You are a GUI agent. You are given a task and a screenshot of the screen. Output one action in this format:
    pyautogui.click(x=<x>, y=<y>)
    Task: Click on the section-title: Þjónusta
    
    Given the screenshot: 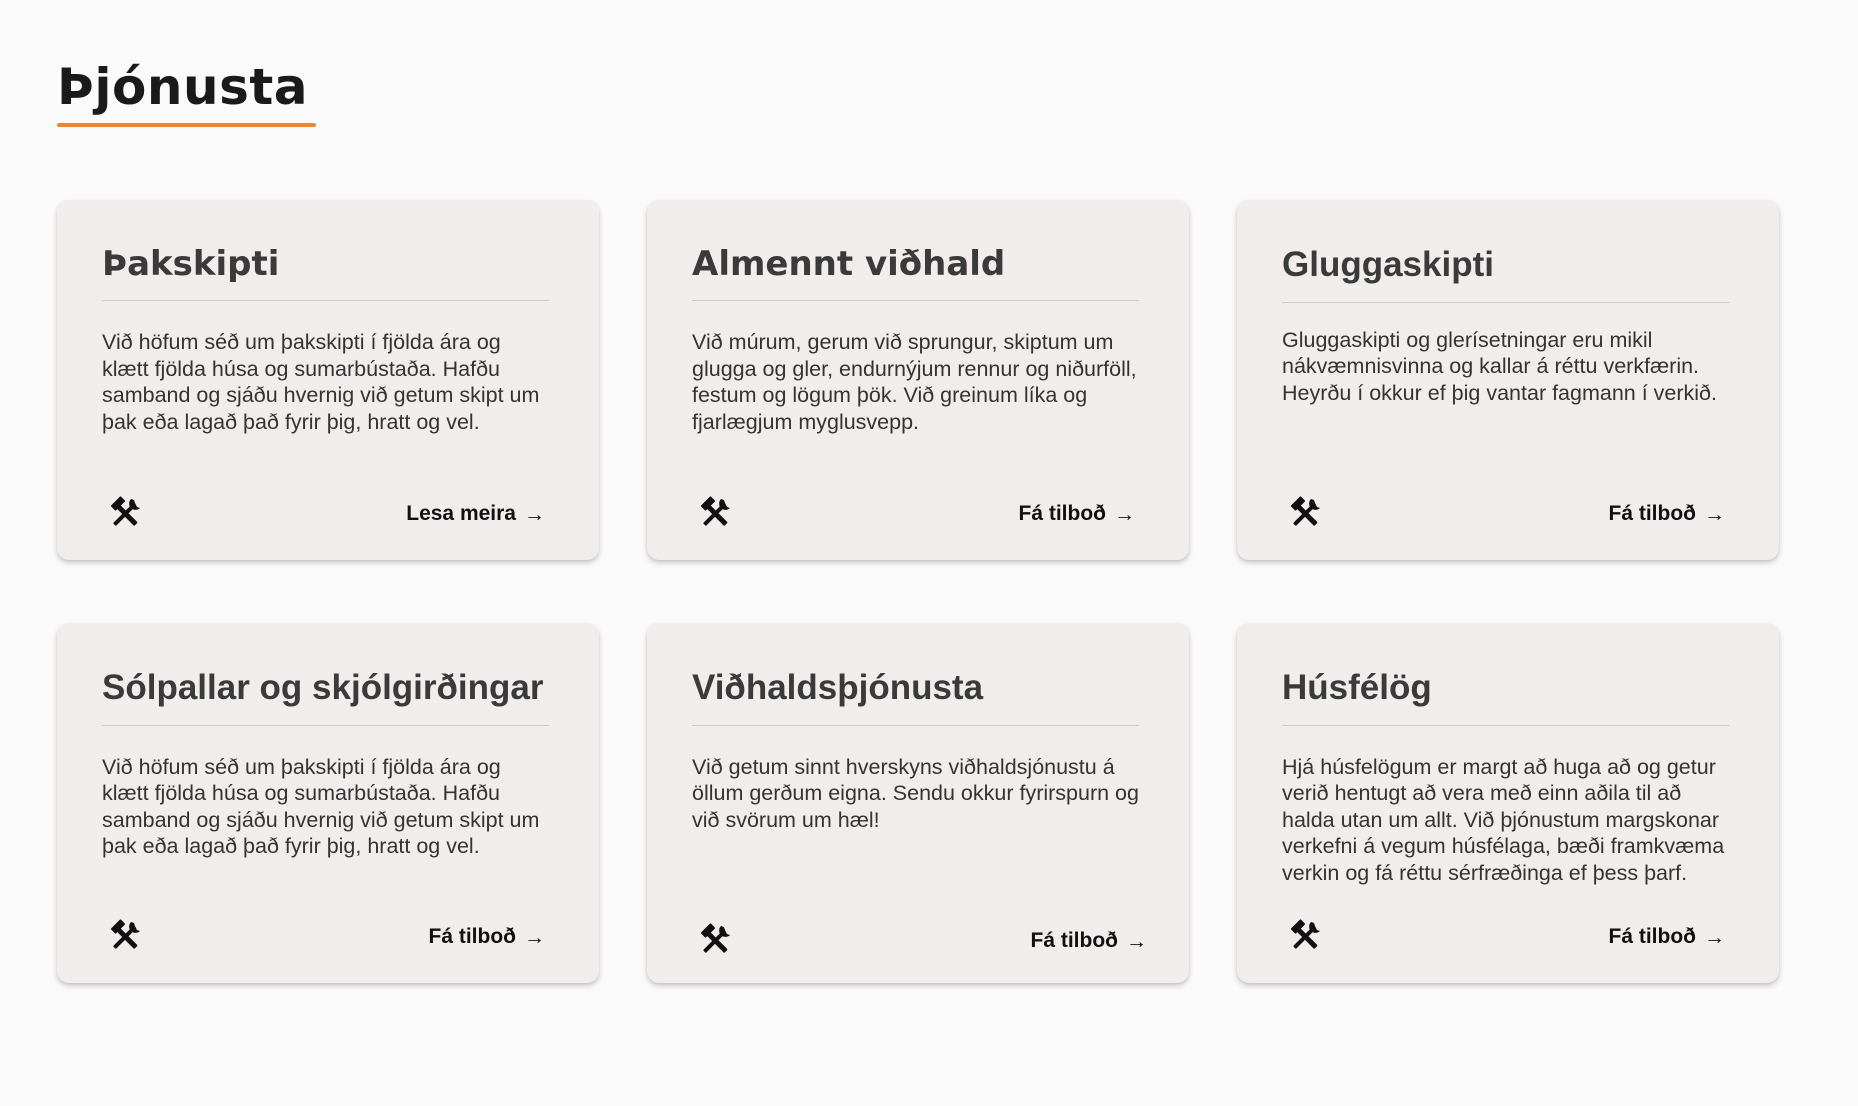 What is the action you would take?
    pyautogui.click(x=186, y=93)
    